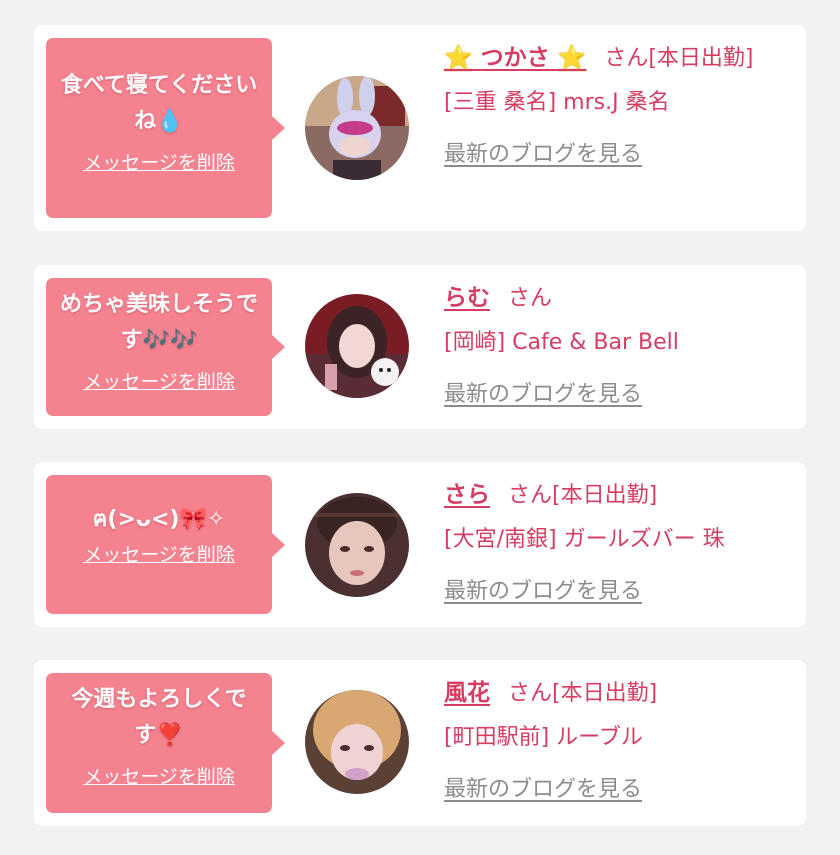 The height and width of the screenshot is (855, 840). I want to click on cast-info: 風花 さん[本日出勤] [町田駅前] ルーブル 最新のブログを見る, so click(617, 741).